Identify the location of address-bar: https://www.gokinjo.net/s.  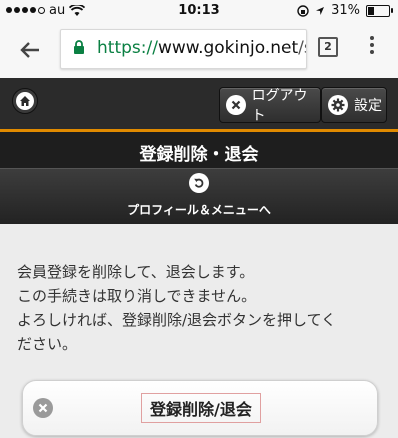
(183, 49).